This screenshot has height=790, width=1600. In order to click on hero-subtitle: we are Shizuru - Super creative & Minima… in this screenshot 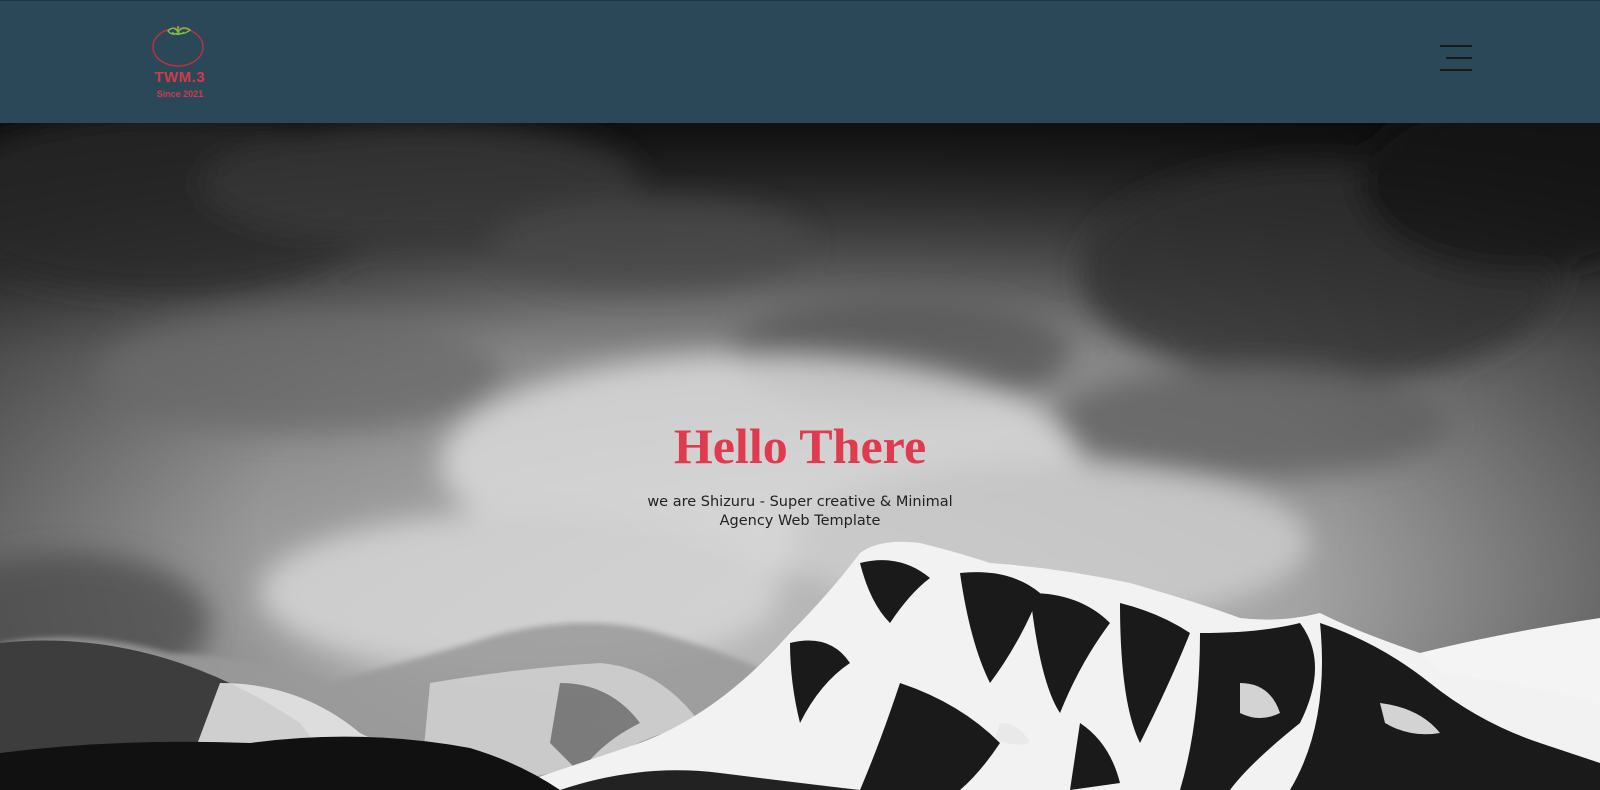, I will do `click(800, 511)`.